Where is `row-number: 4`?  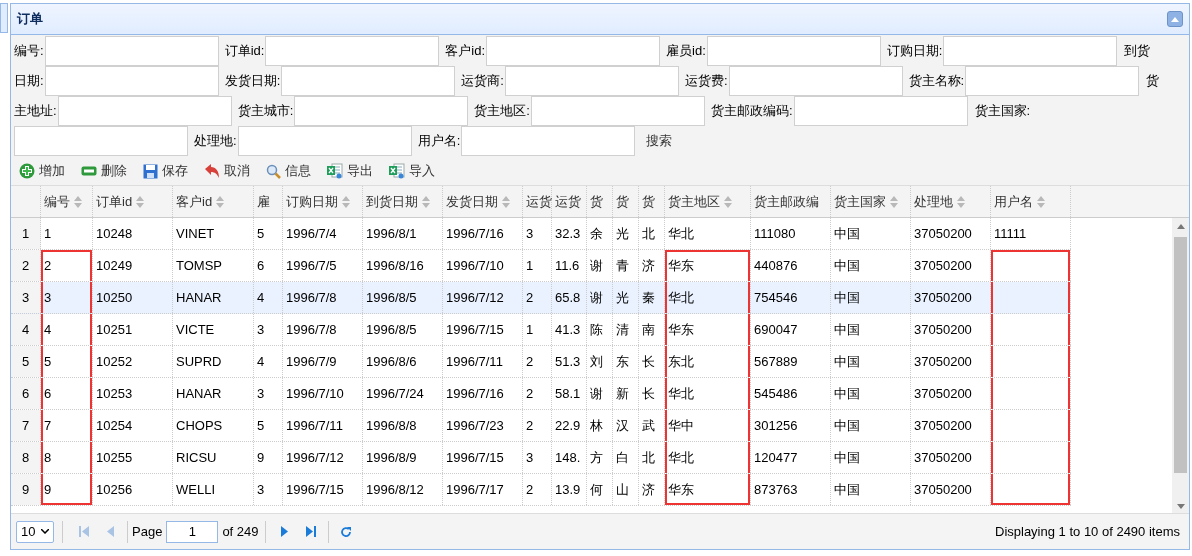 row-number: 4 is located at coordinates (26, 329).